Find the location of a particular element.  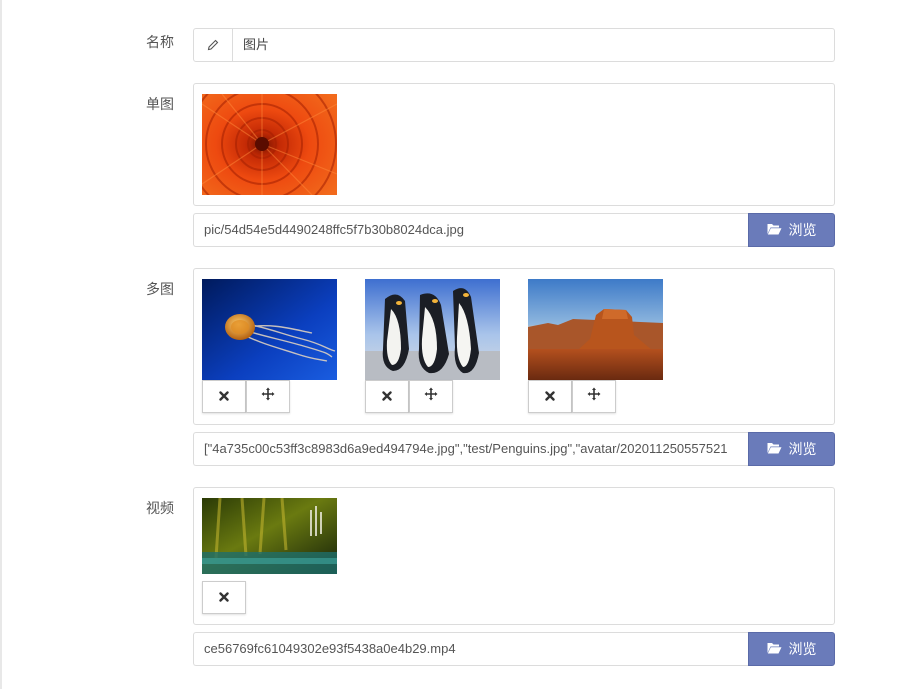

remove-video-button is located at coordinates (224, 597).